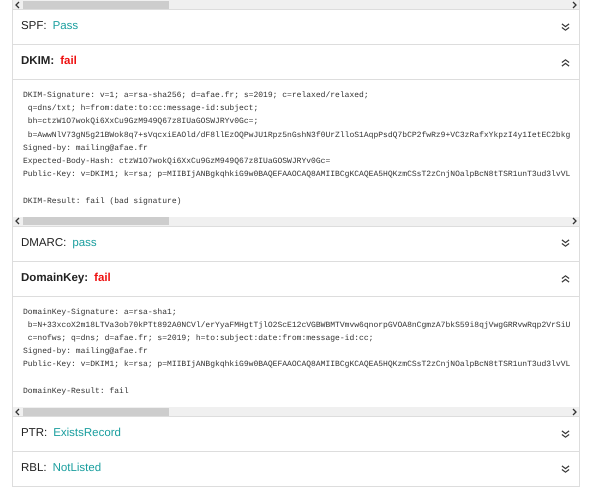  Describe the element at coordinates (200, 339) in the screenshot. I see `code-line: c=nofws; q=dns; d=afae.fr; s=2019; h=to:subject:date:from:message-id:cc;` at that location.